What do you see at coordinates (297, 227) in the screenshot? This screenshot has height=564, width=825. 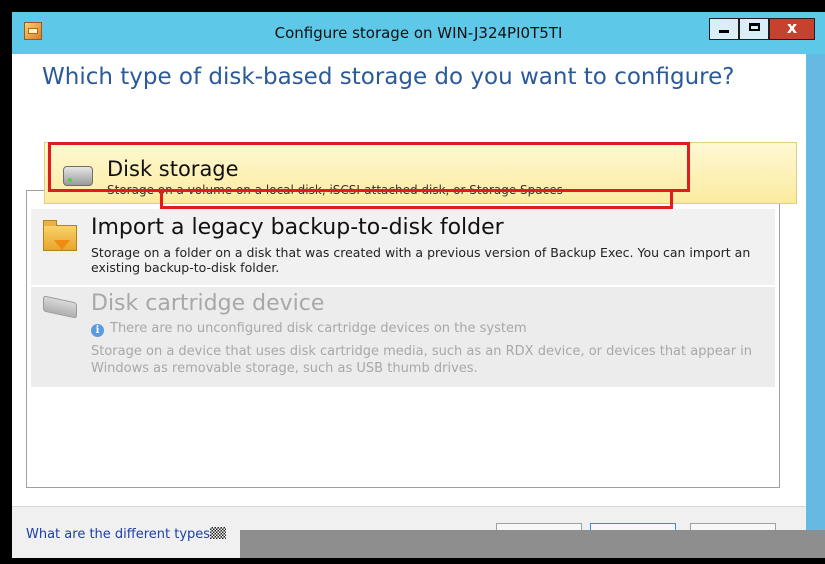 I see `option-title: Import a legacy backup-to-disk folder` at bounding box center [297, 227].